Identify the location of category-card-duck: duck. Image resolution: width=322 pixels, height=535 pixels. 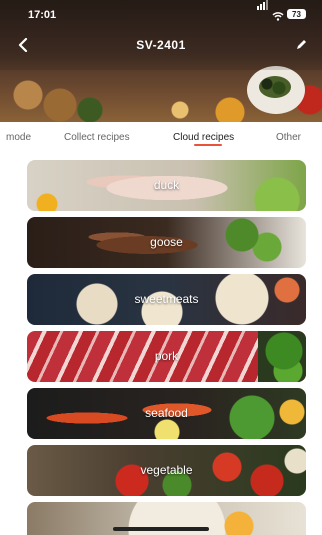
(166, 185).